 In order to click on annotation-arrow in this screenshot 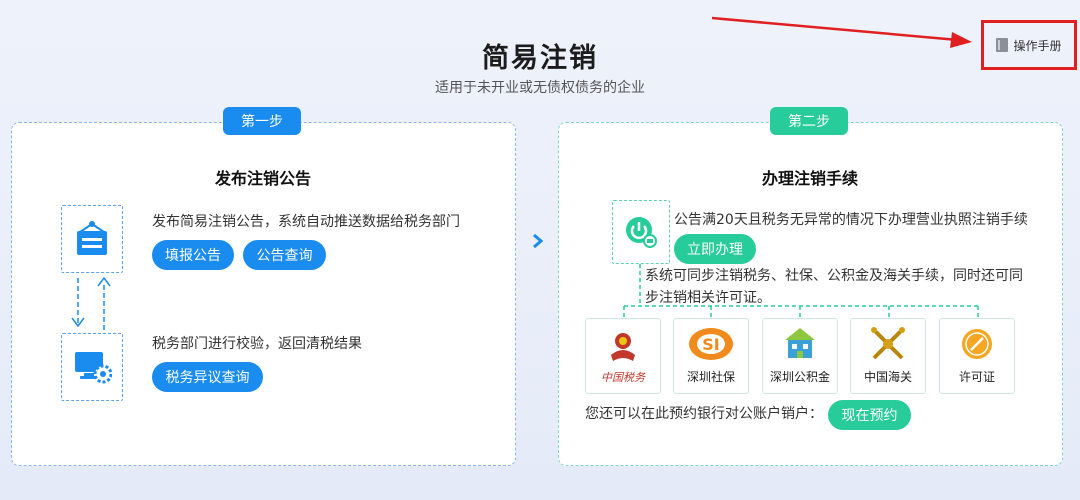, I will do `click(841, 32)`.